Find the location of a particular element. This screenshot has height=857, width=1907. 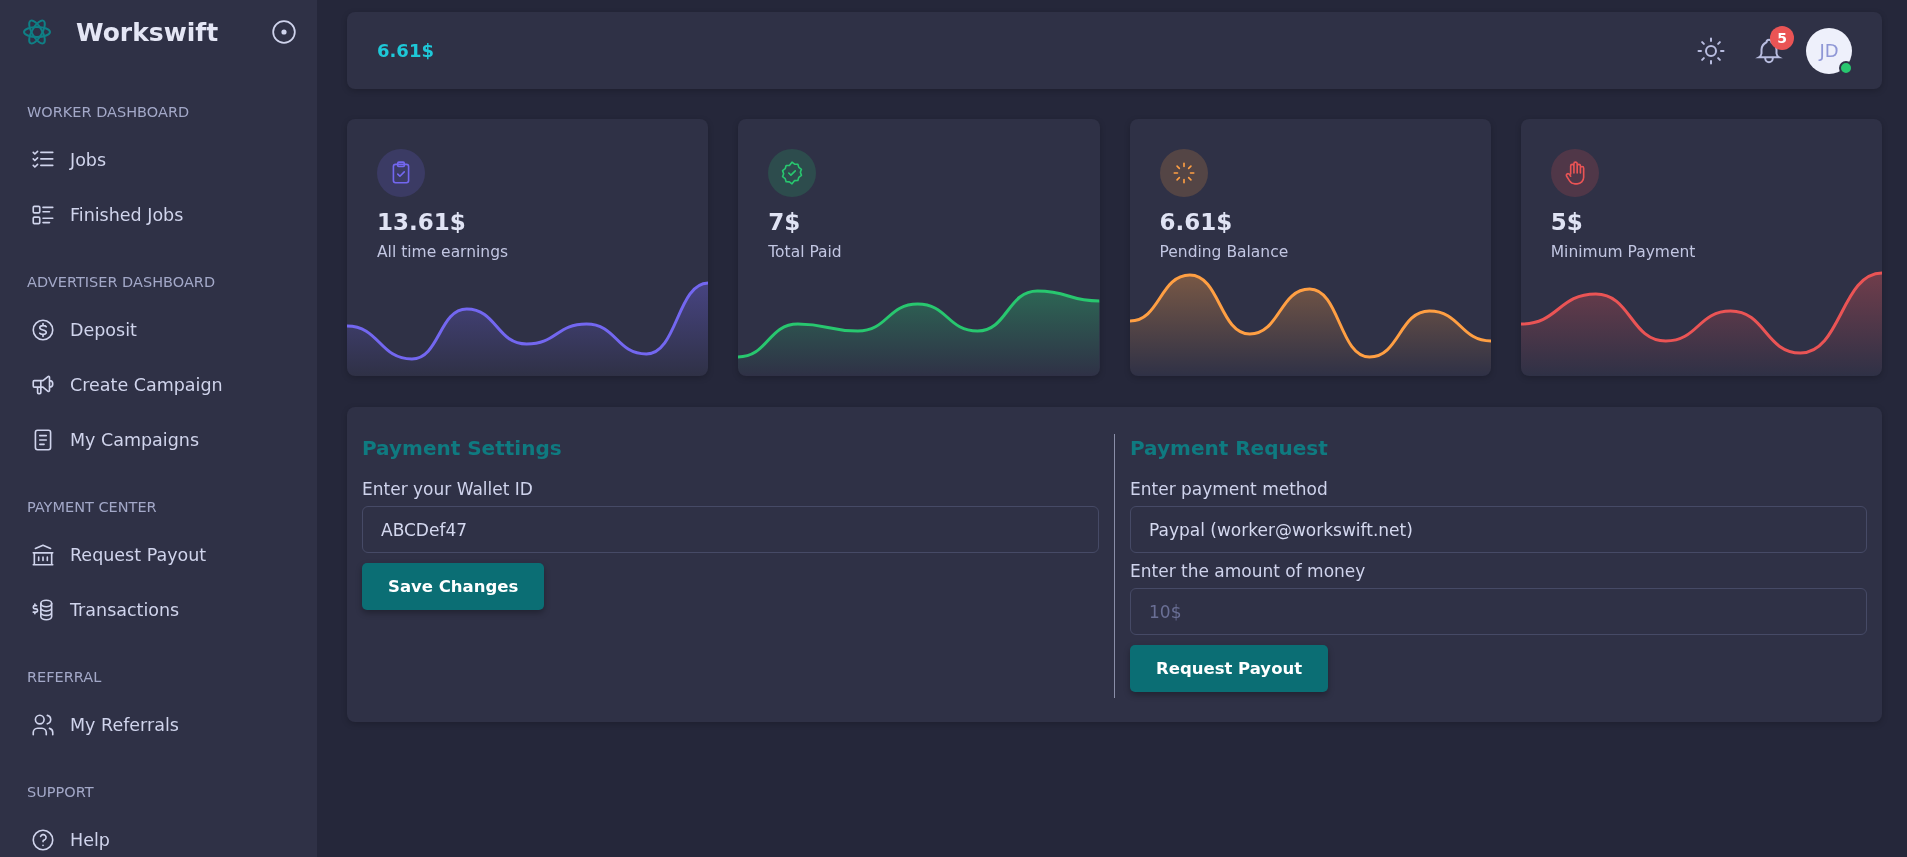

notification-badge: 5 is located at coordinates (1782, 37).